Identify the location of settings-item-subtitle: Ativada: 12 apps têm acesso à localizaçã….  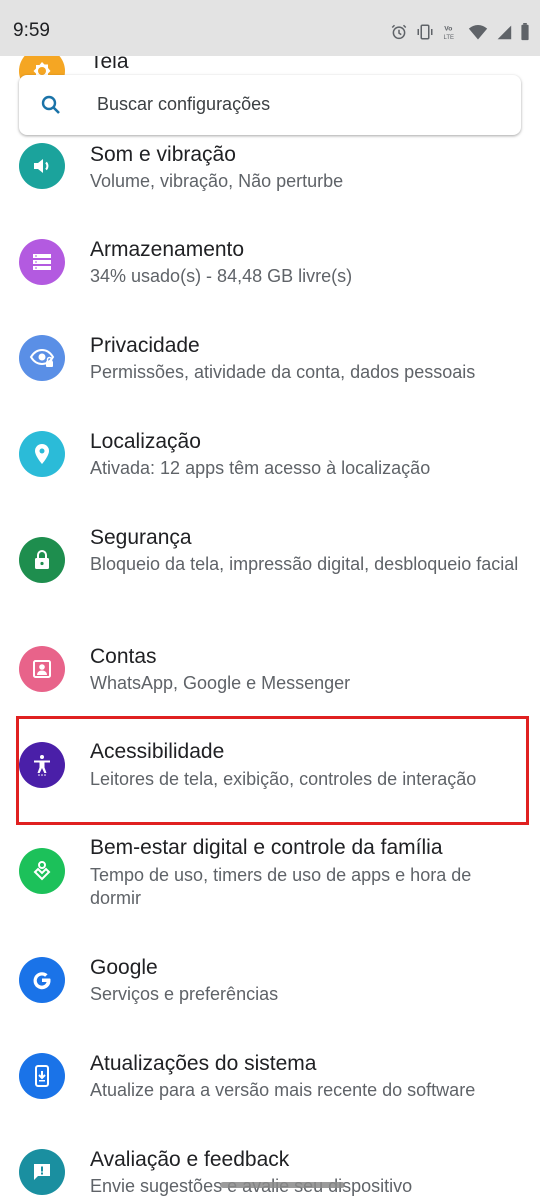
(260, 468).